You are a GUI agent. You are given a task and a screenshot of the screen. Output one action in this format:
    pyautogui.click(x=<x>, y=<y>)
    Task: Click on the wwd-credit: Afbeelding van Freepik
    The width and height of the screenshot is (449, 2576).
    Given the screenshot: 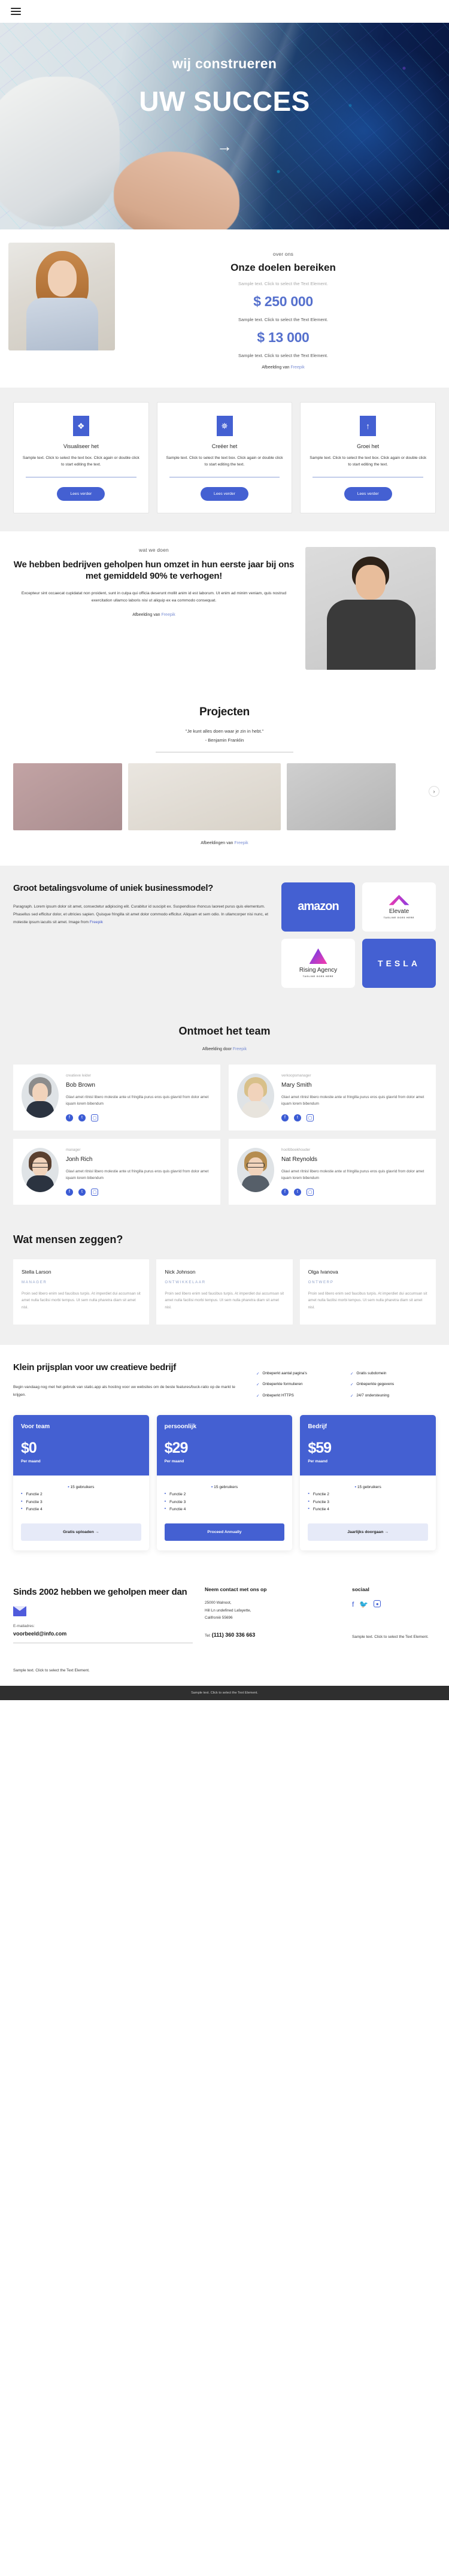 What is the action you would take?
    pyautogui.click(x=154, y=615)
    